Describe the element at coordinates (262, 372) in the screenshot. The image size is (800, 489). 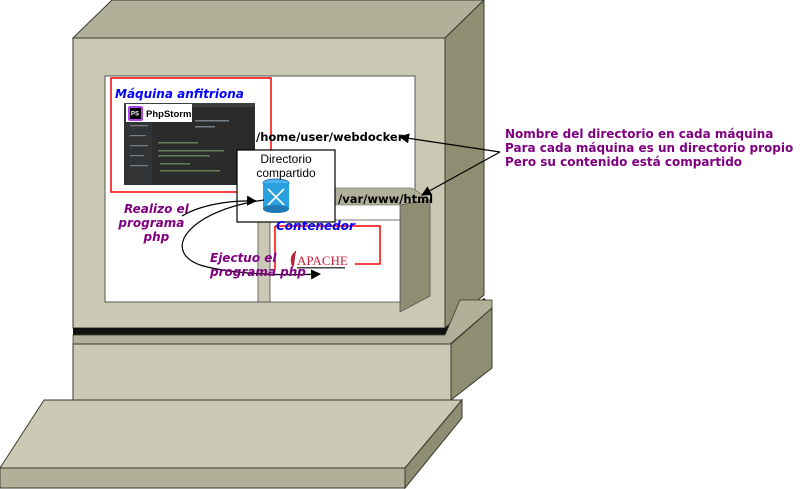
I see `base-front` at that location.